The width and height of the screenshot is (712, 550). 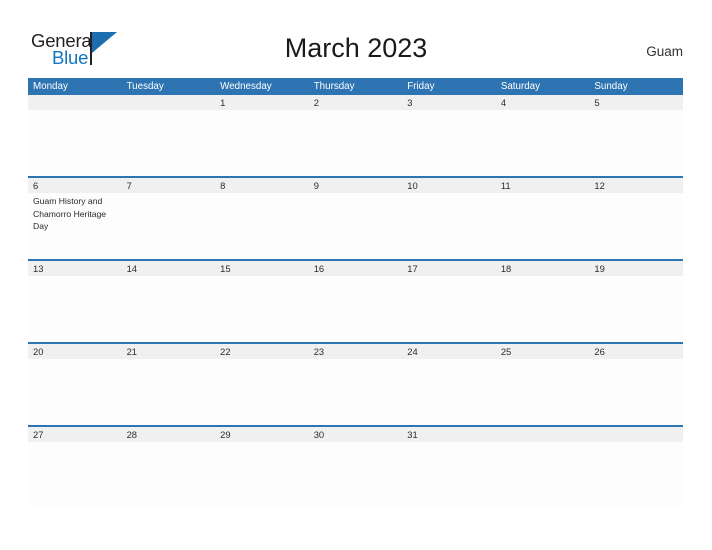 What do you see at coordinates (246, 86) in the screenshot?
I see `day-header-wednesday: Wednesday` at bounding box center [246, 86].